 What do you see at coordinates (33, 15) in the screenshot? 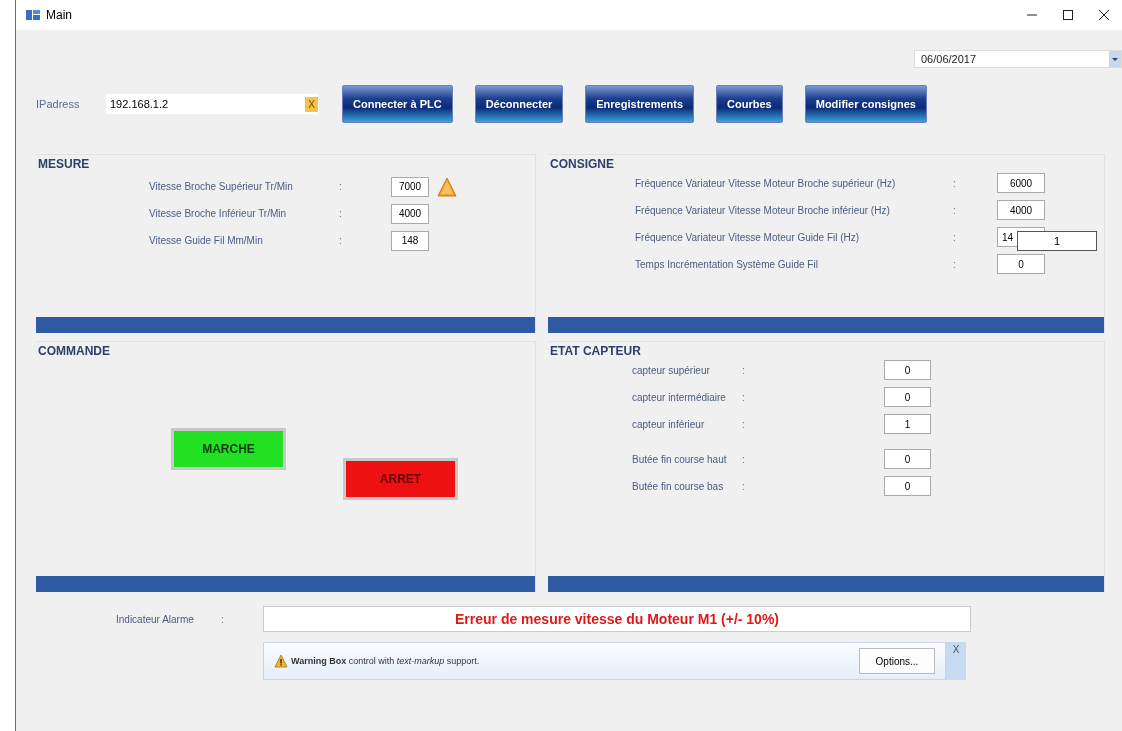
I see `app-icon` at bounding box center [33, 15].